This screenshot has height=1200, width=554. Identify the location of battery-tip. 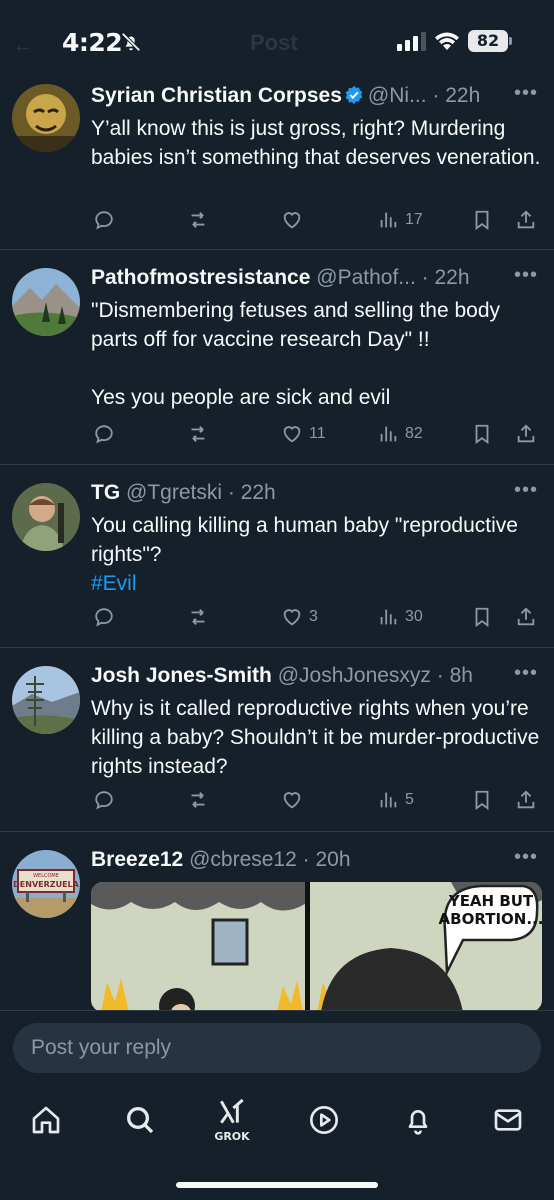
(510, 41).